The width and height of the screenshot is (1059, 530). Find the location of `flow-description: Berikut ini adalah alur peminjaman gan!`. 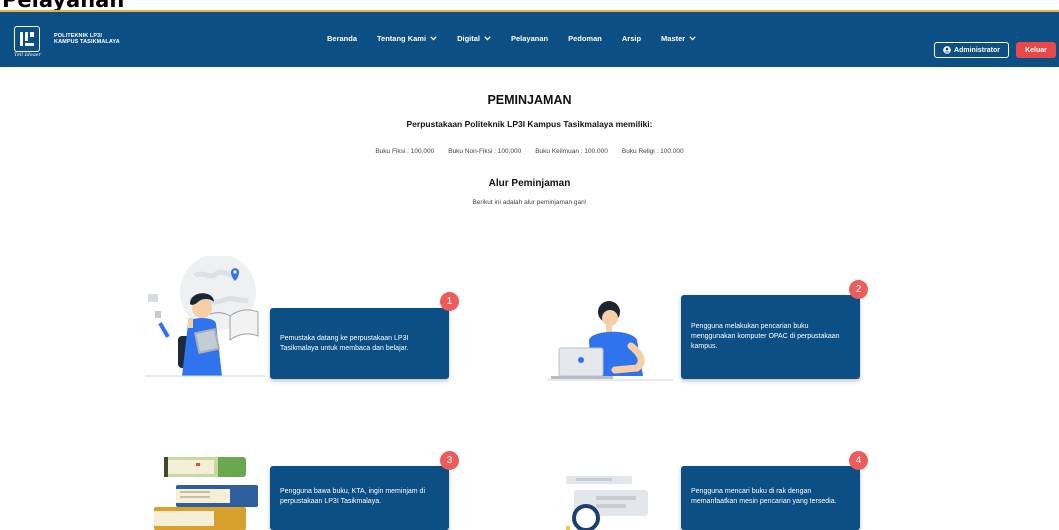

flow-description: Berikut ini adalah alur peminjaman gan! is located at coordinates (529, 202).